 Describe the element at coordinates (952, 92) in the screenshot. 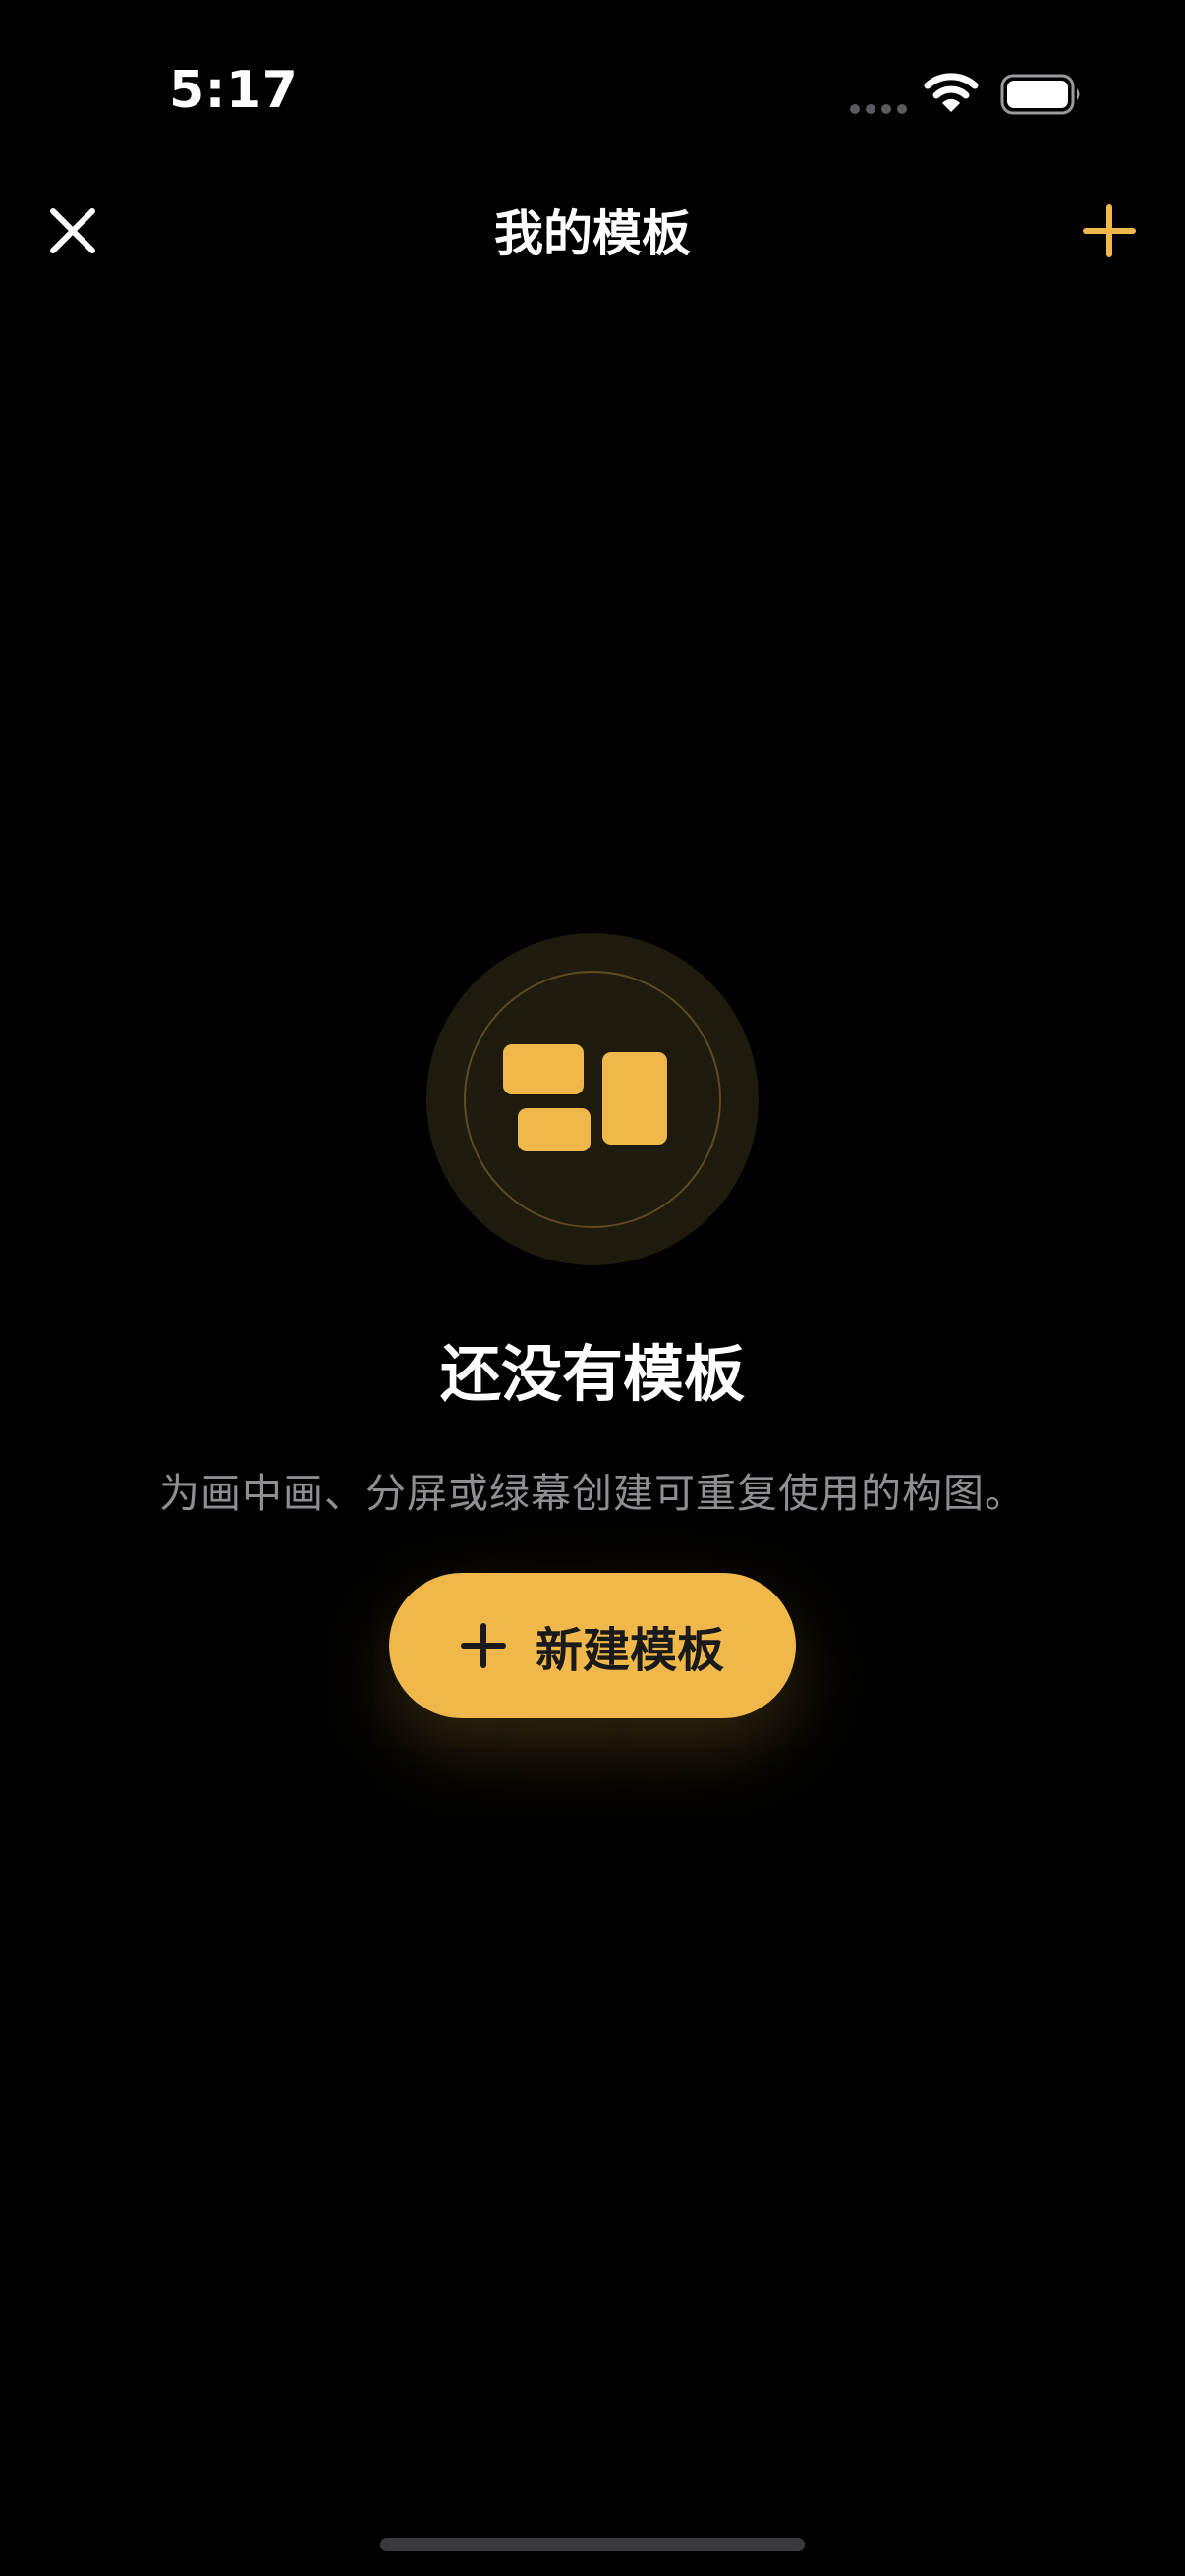

I see `wifi-icon` at that location.